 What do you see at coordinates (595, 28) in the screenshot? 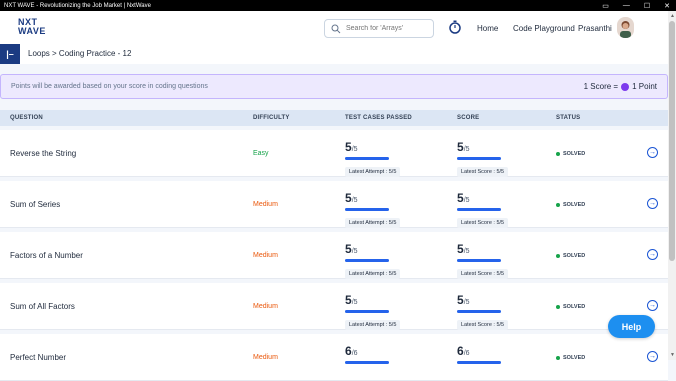
I see `user-name: Prasanthi` at bounding box center [595, 28].